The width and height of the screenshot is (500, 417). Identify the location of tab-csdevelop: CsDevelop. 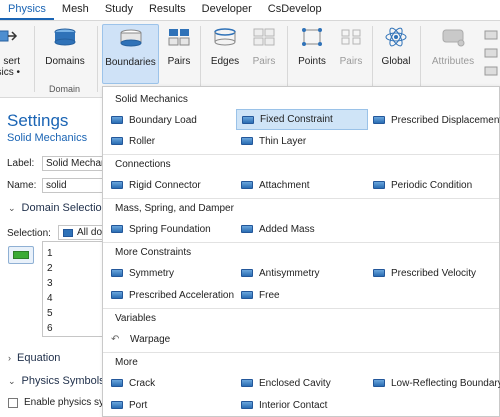
(295, 11).